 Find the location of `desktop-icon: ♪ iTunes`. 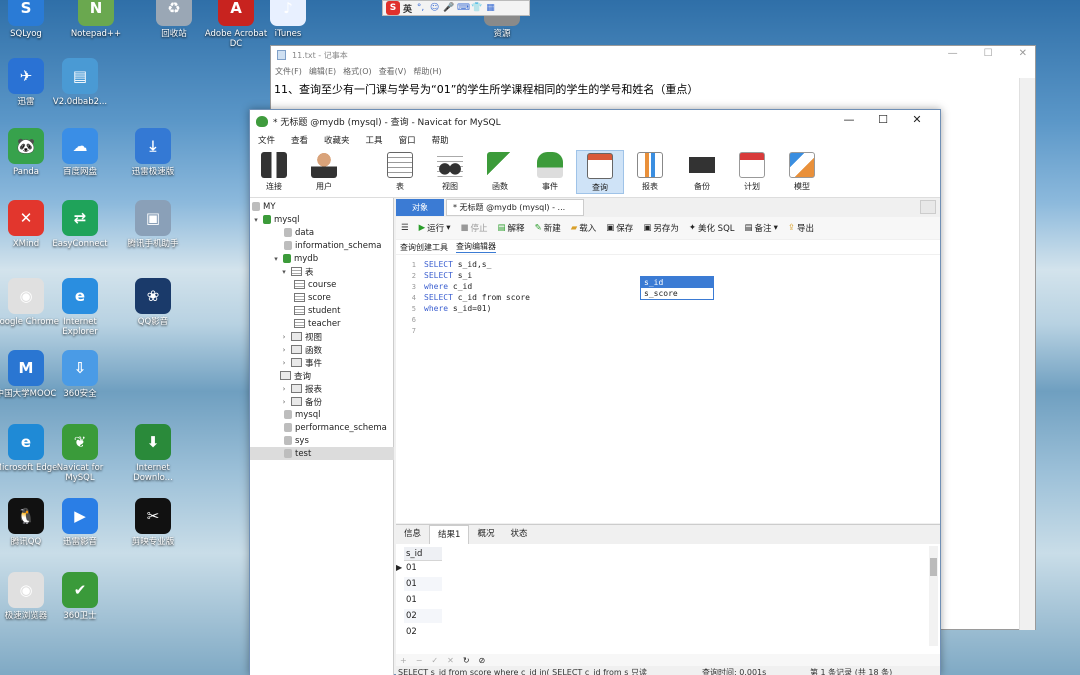

desktop-icon: ♪ iTunes is located at coordinates (288, 19).